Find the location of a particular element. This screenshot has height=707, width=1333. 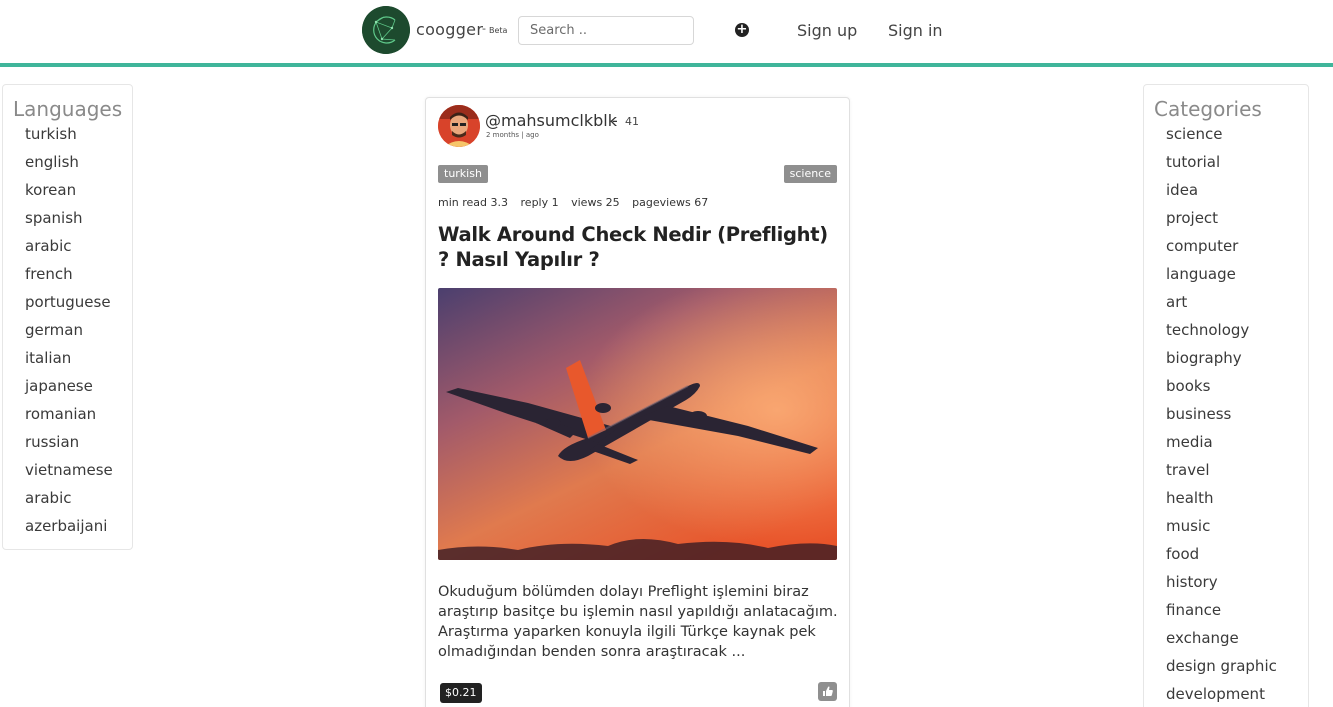

top-navbar: coogger - Beta + Sign up Sign in is located at coordinates (666, 31).